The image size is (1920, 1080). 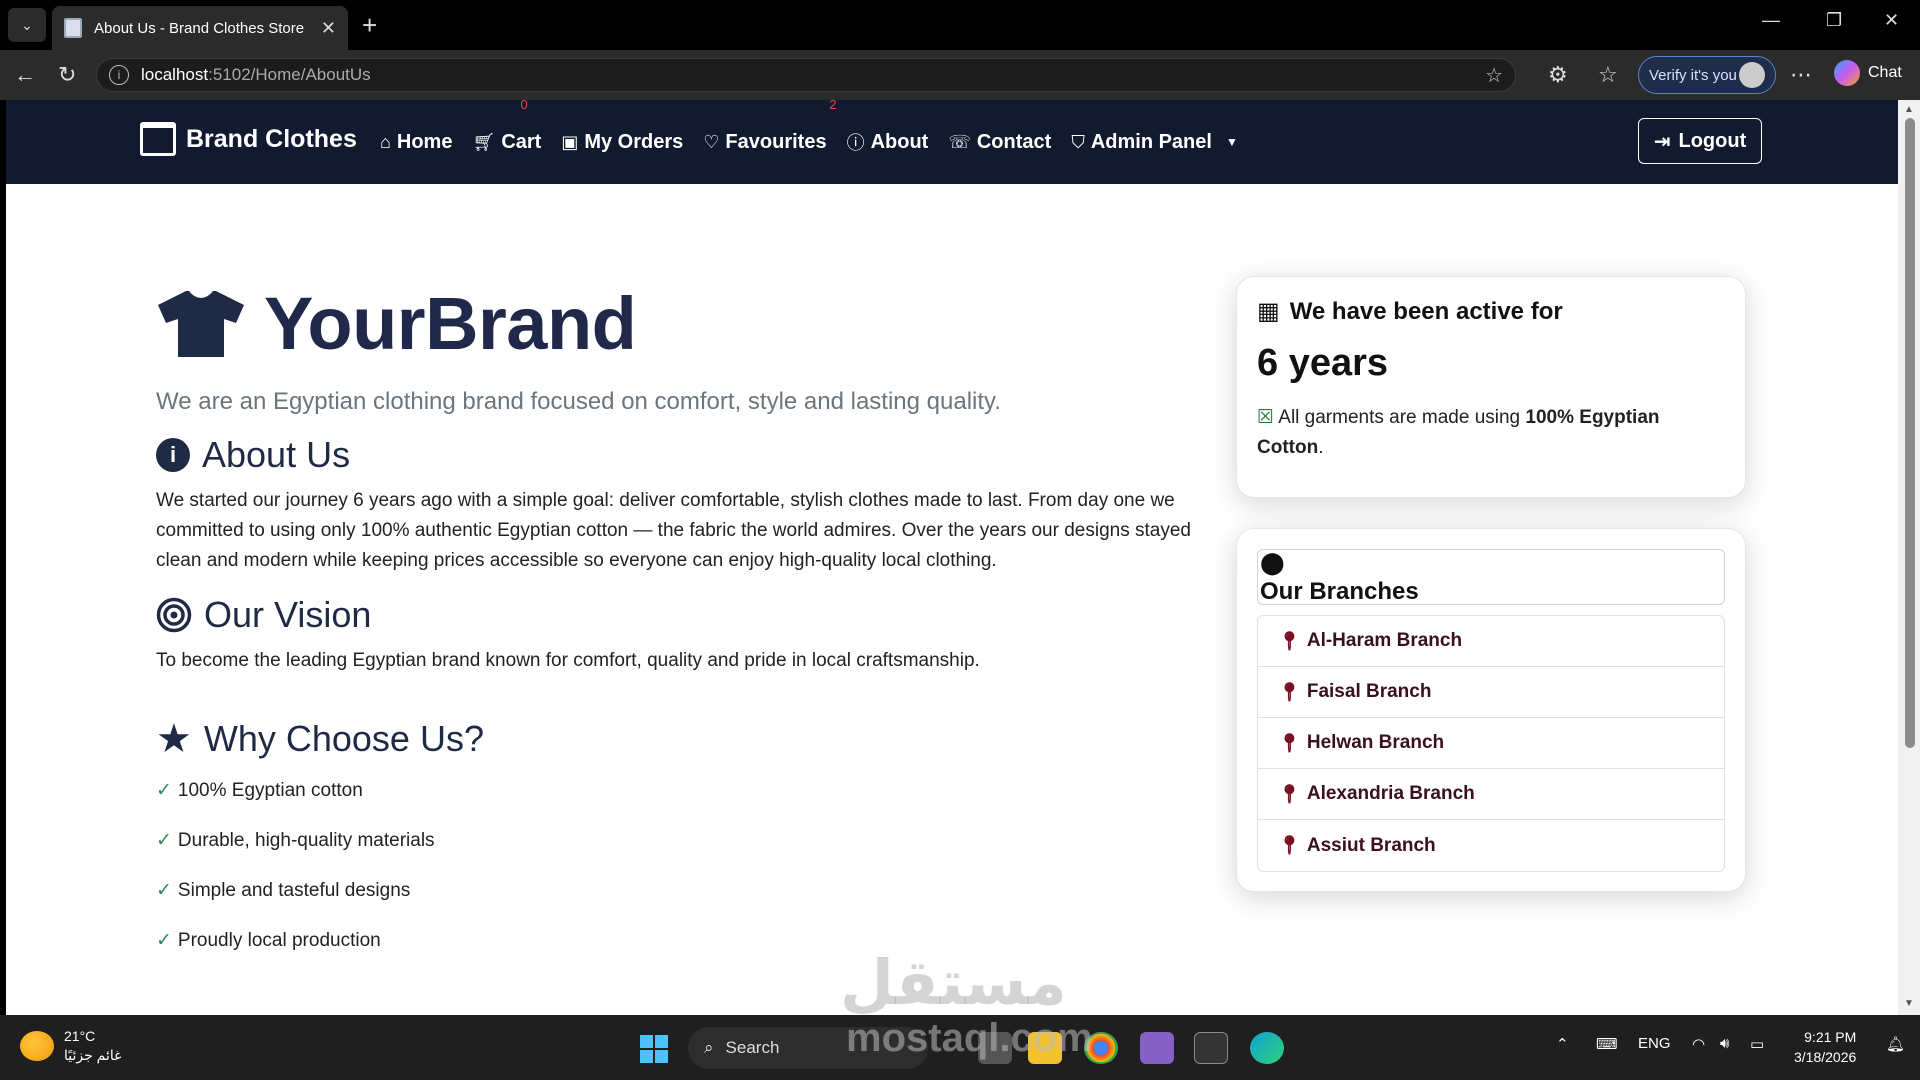 I want to click on branch-item: 📍︎ Assiut Branch, so click(x=1491, y=845).